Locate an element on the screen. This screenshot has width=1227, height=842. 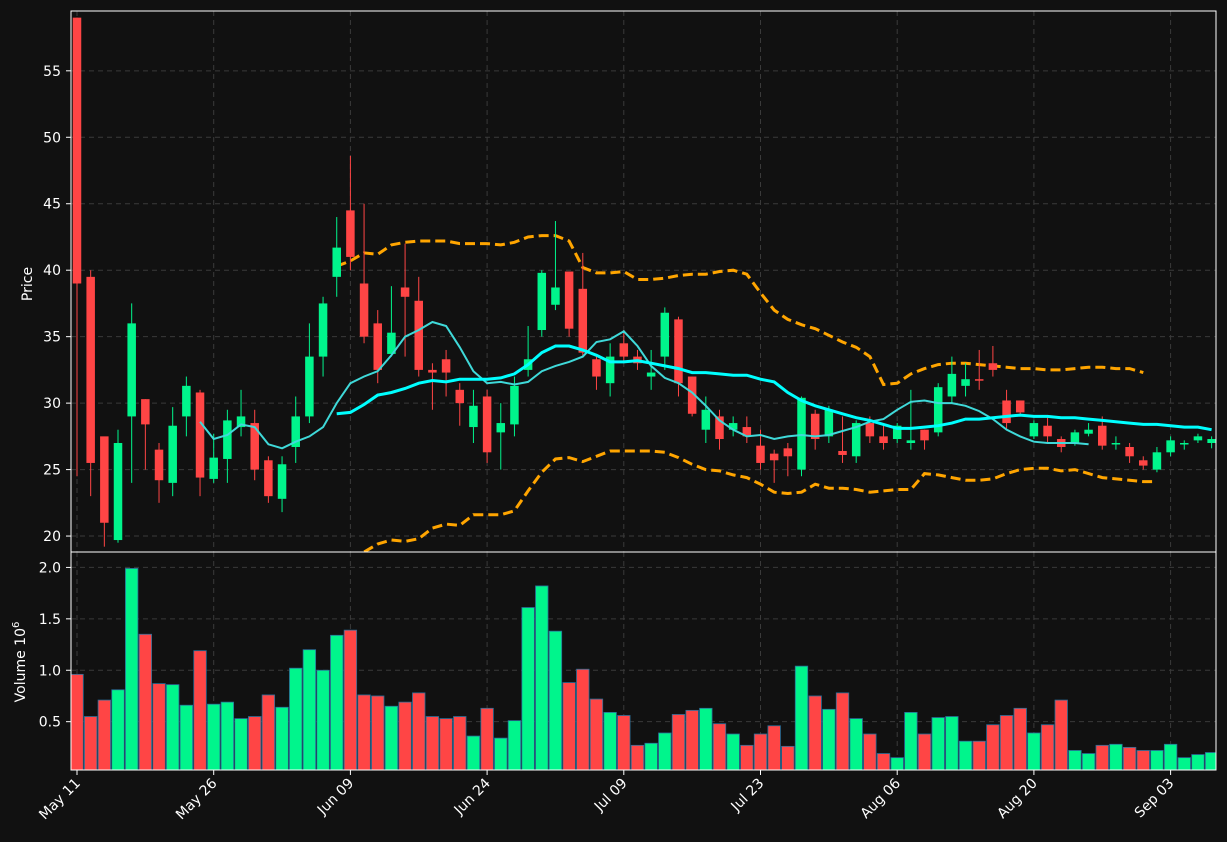
price-tick-label: 25 is located at coordinates (52, 471).